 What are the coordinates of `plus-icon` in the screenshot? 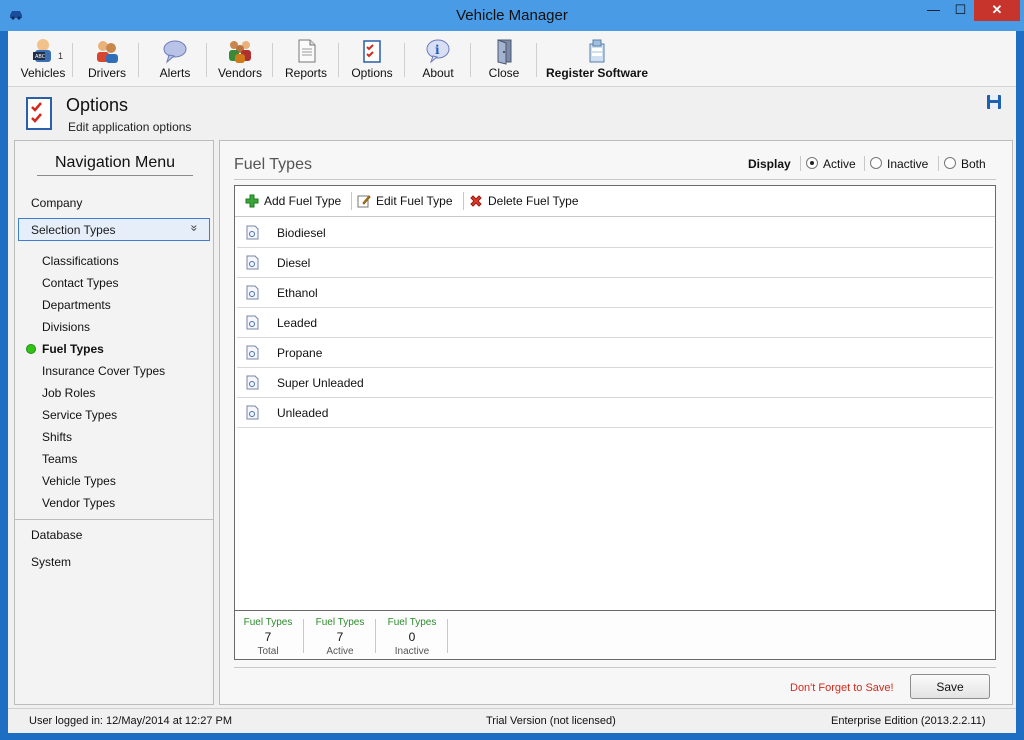 It's located at (252, 201).